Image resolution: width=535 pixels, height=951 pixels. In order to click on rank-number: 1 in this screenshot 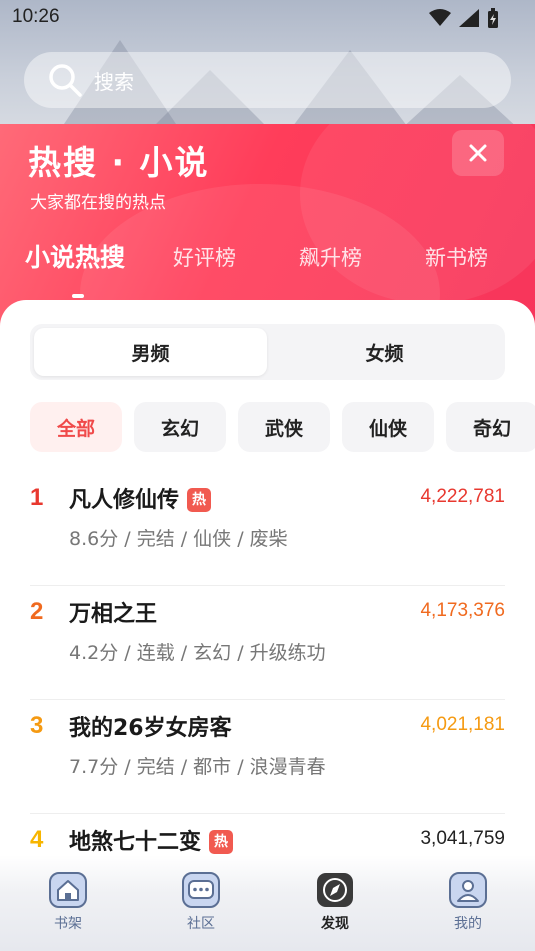, I will do `click(37, 497)`.